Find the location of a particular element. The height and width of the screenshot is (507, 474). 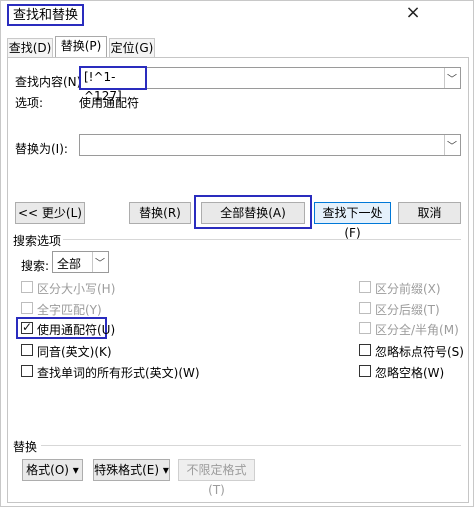

dialog-title: 查找和替换 is located at coordinates (46, 15).